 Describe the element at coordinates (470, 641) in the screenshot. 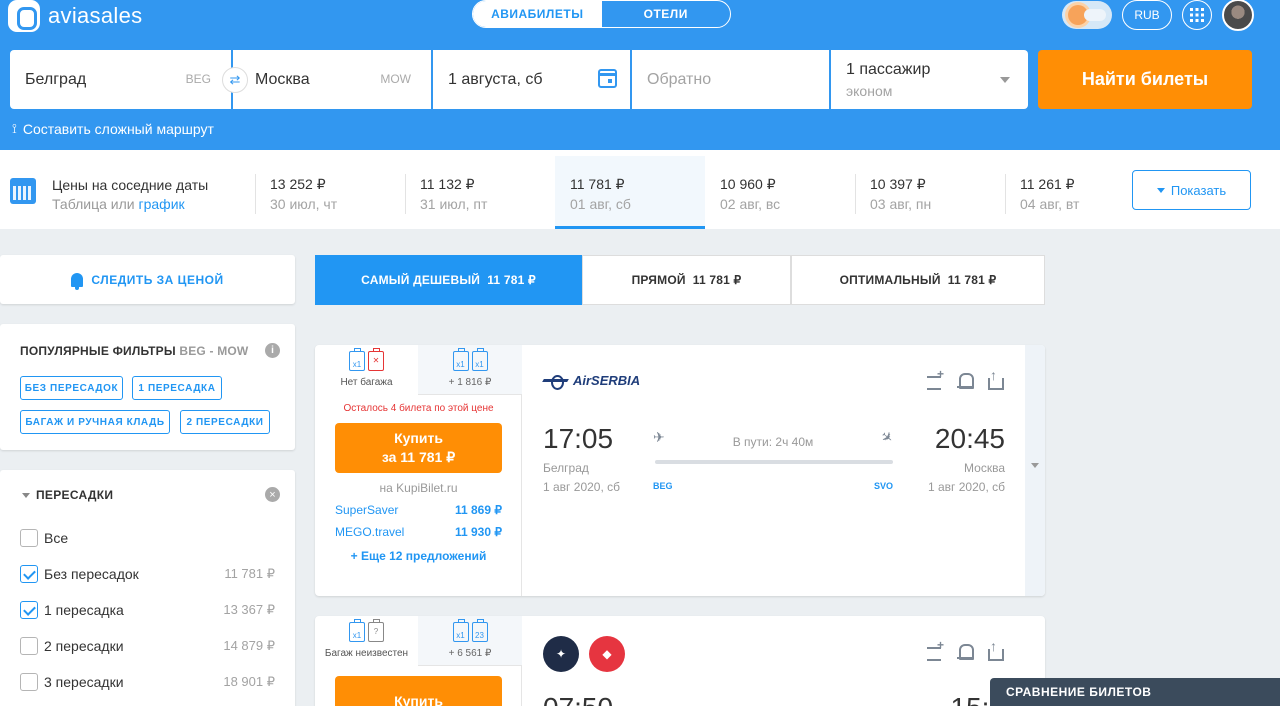

I see `baggage-option-with-bag: x1 23 + 6 561 ₽` at that location.